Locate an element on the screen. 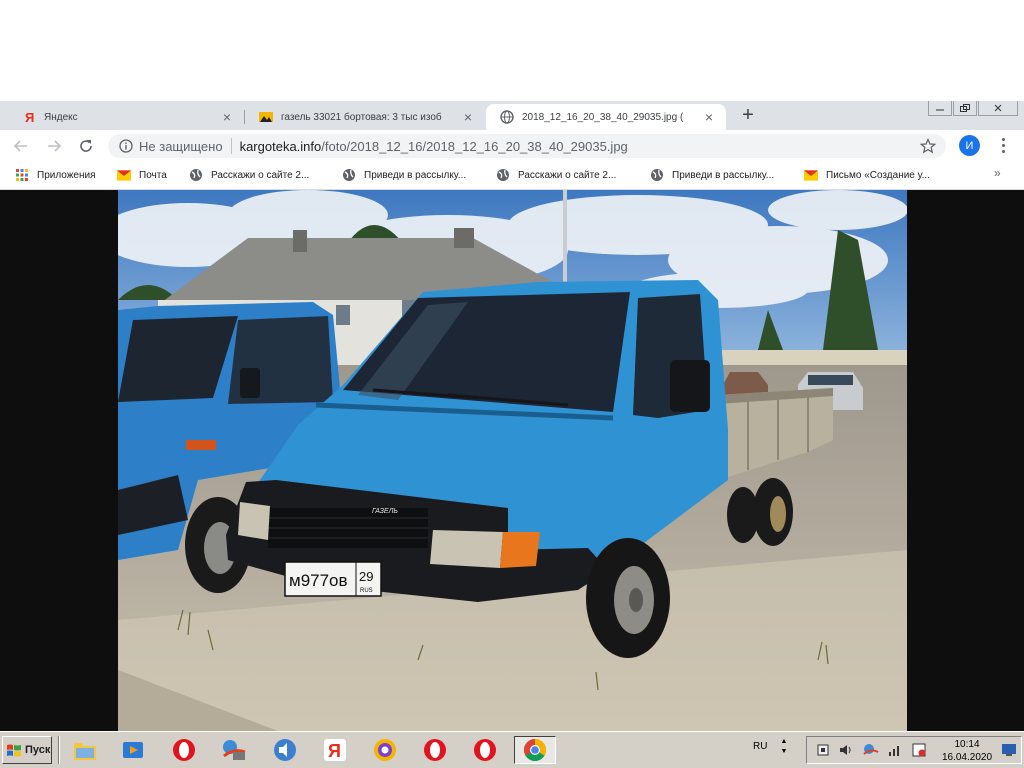 Image resolution: width=1024 pixels, height=768 pixels. security-alert-icon is located at coordinates (919, 750).